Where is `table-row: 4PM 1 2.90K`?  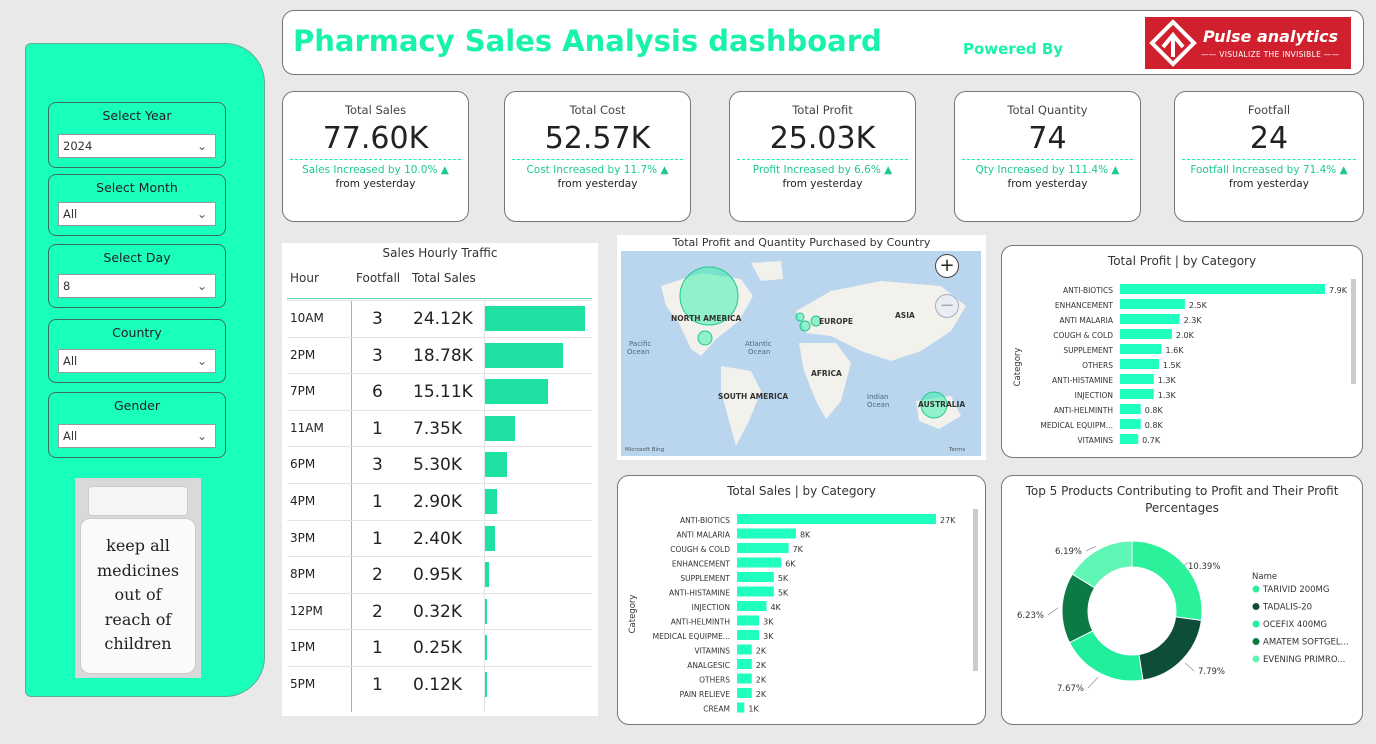 table-row: 4PM 1 2.90K is located at coordinates (439, 501).